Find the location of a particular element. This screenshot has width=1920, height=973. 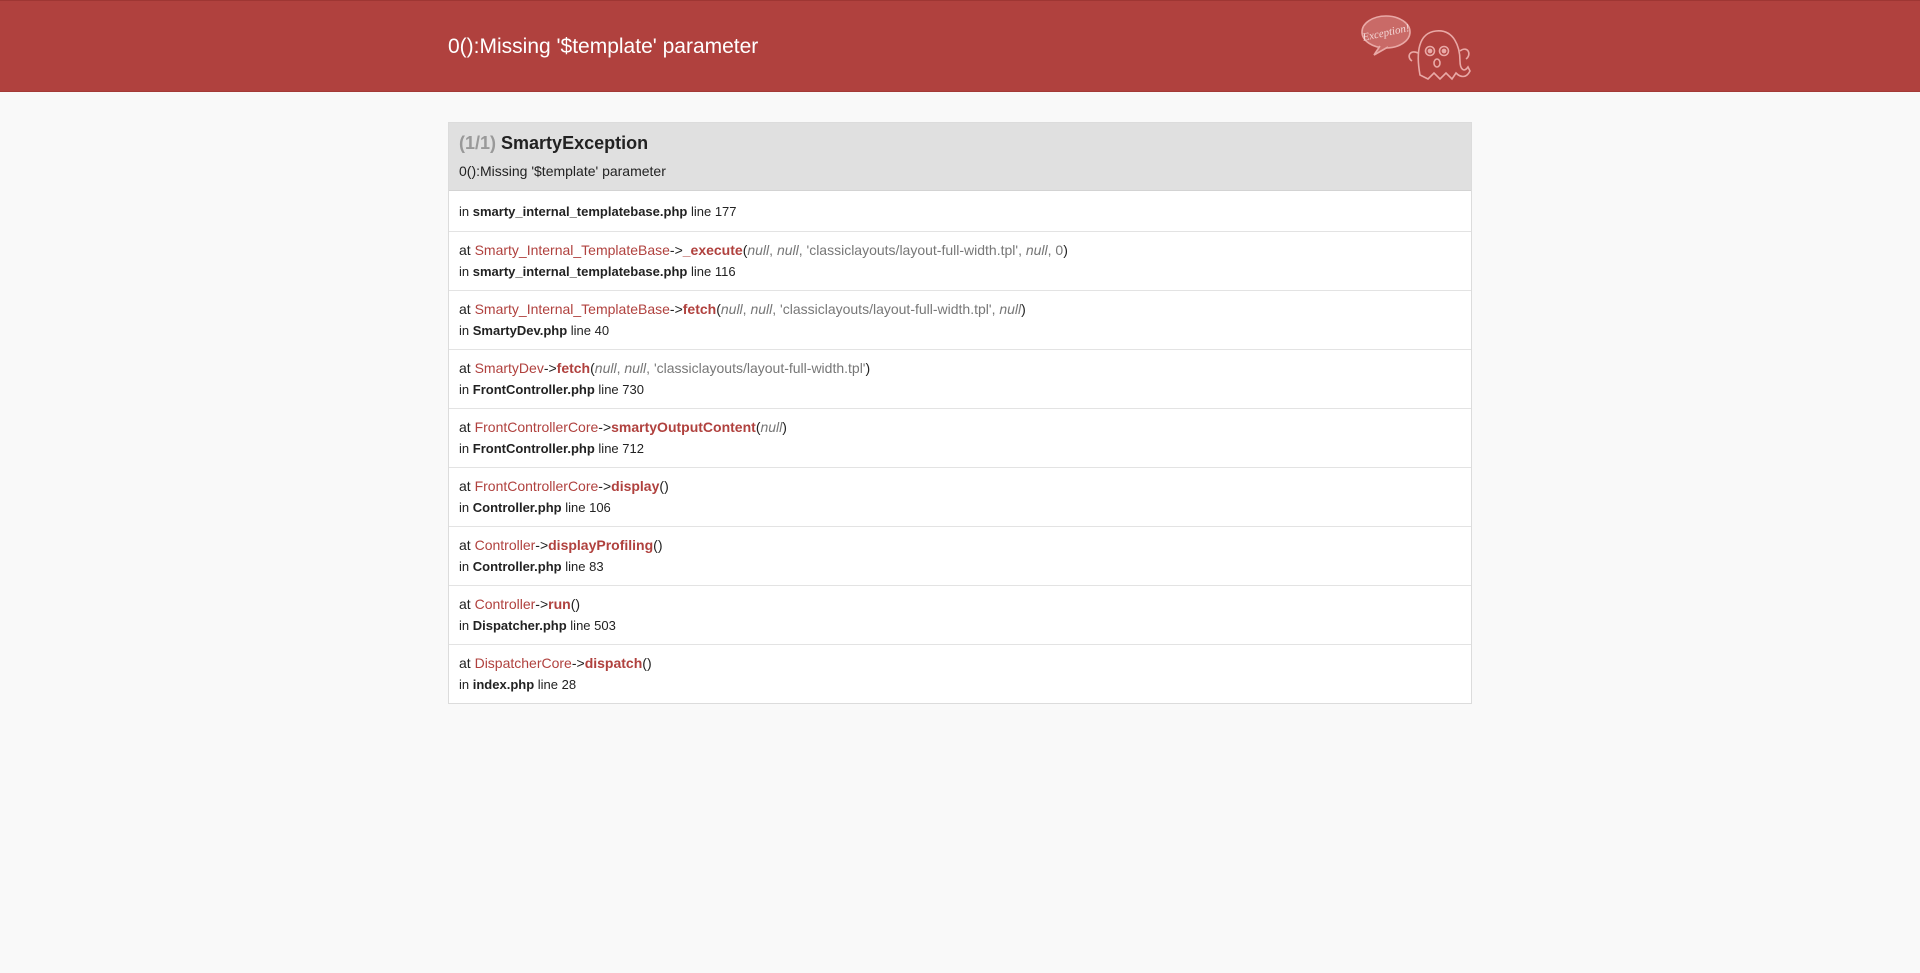

exception-message: 0():Missing '$template' parameter is located at coordinates (562, 171).